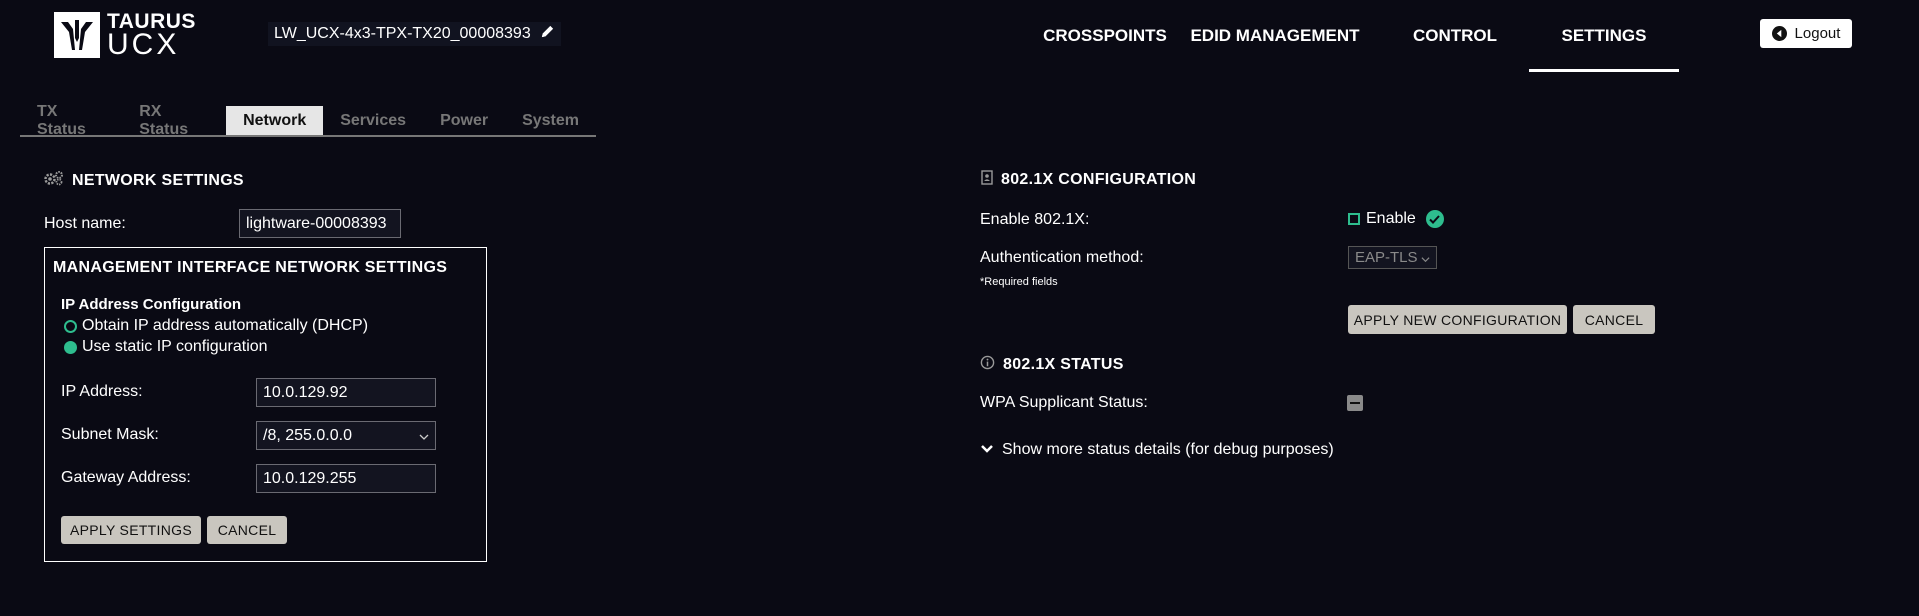 Image resolution: width=1919 pixels, height=616 pixels. I want to click on auth-method-select: EAP-TLS, so click(1392, 257).